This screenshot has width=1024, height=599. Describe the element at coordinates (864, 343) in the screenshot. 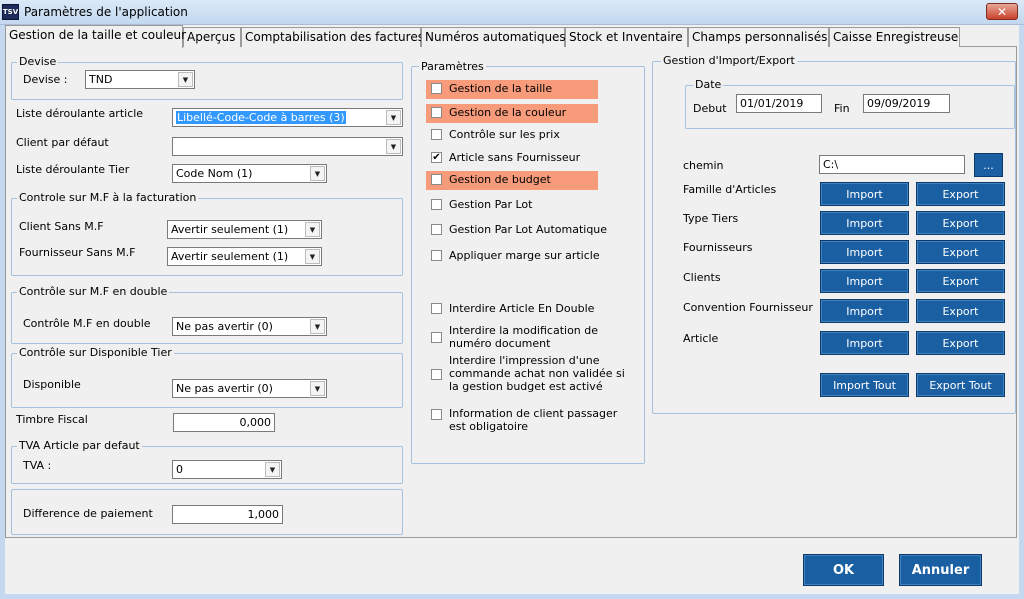

I see `import-article-button: Import` at that location.